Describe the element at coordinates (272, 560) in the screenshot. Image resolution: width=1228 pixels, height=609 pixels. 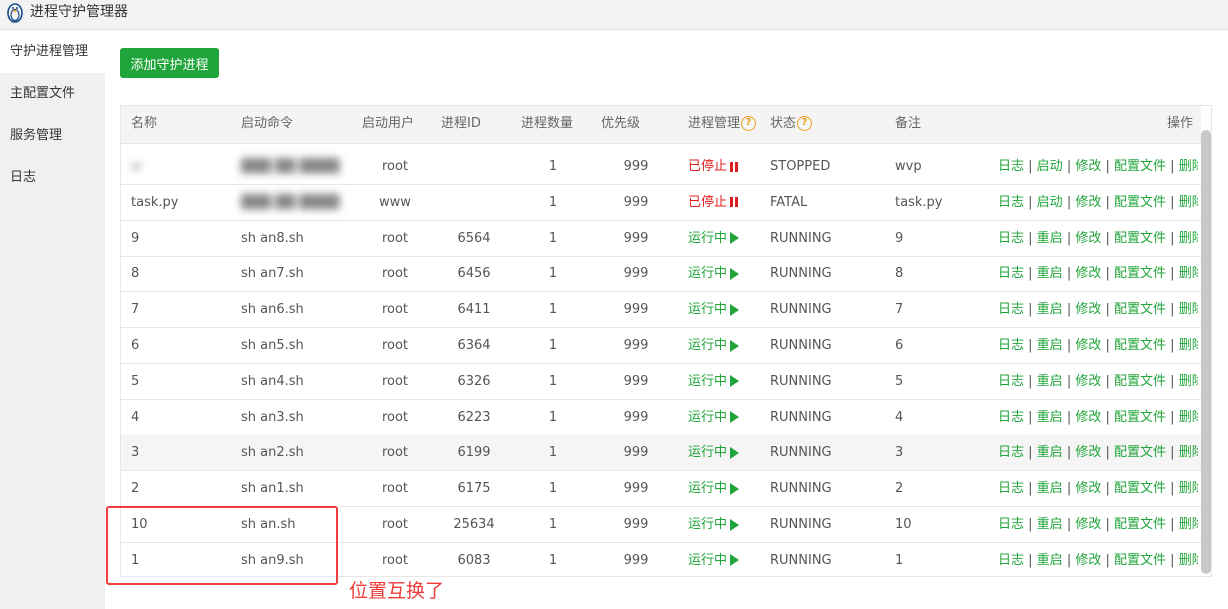
I see `cell-command: sh an9.sh` at that location.